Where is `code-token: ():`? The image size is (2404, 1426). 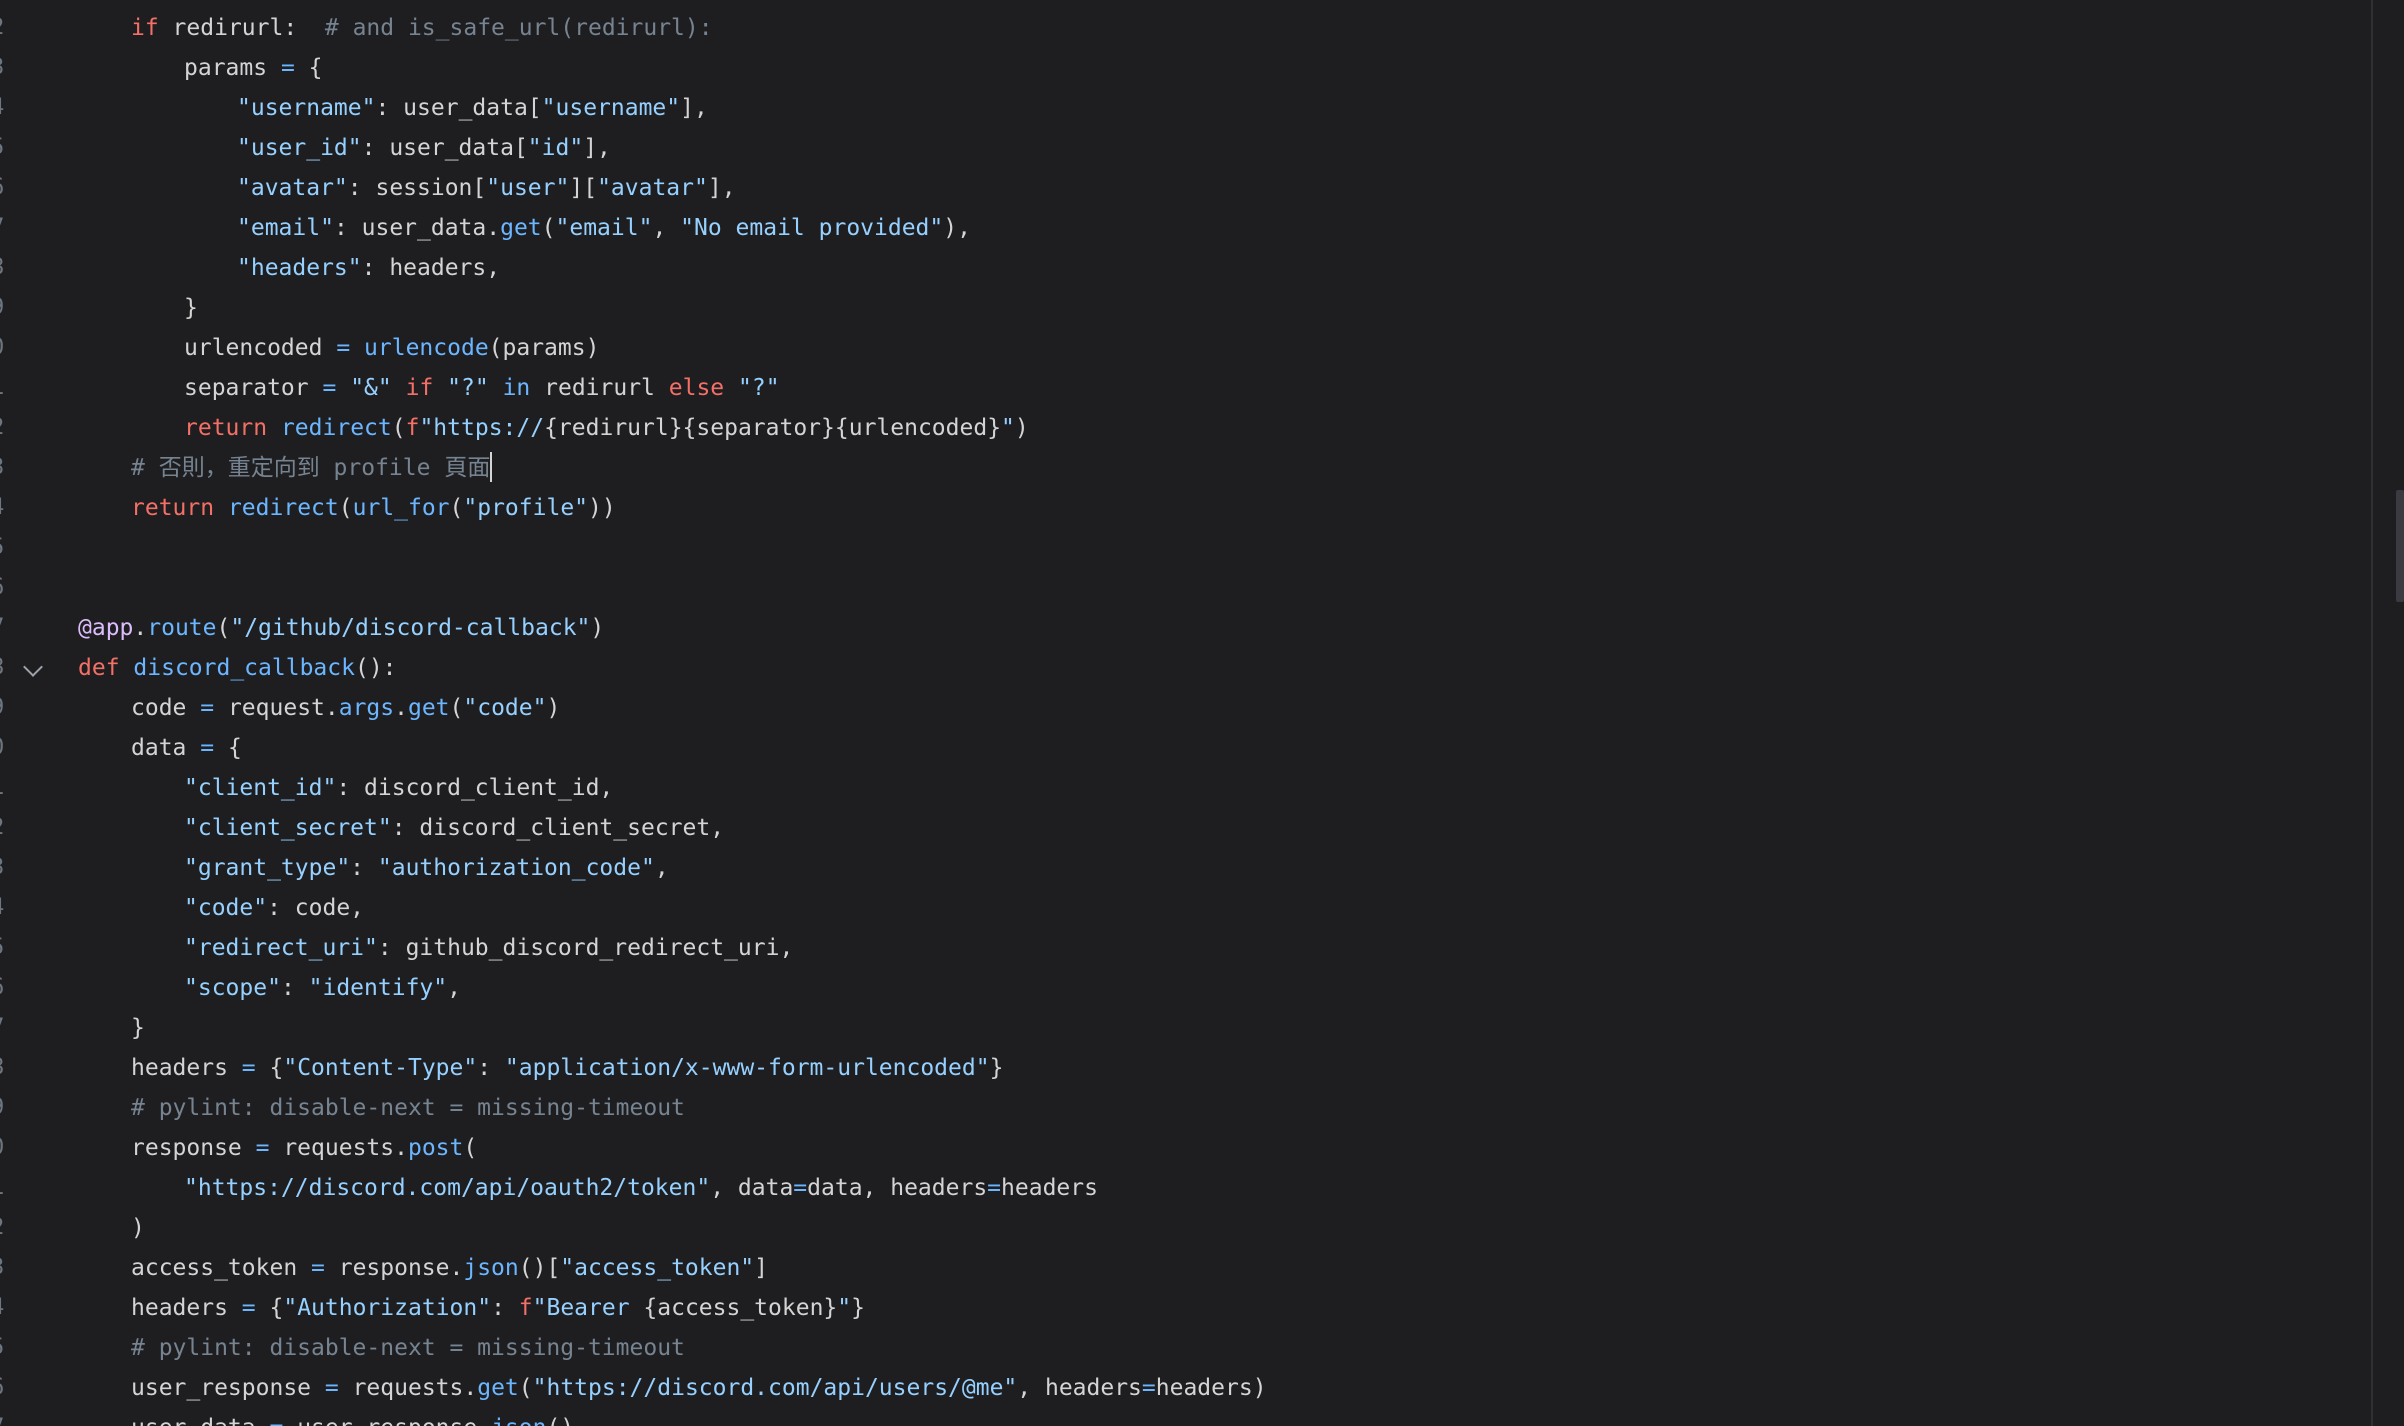
code-token: (): is located at coordinates (375, 668).